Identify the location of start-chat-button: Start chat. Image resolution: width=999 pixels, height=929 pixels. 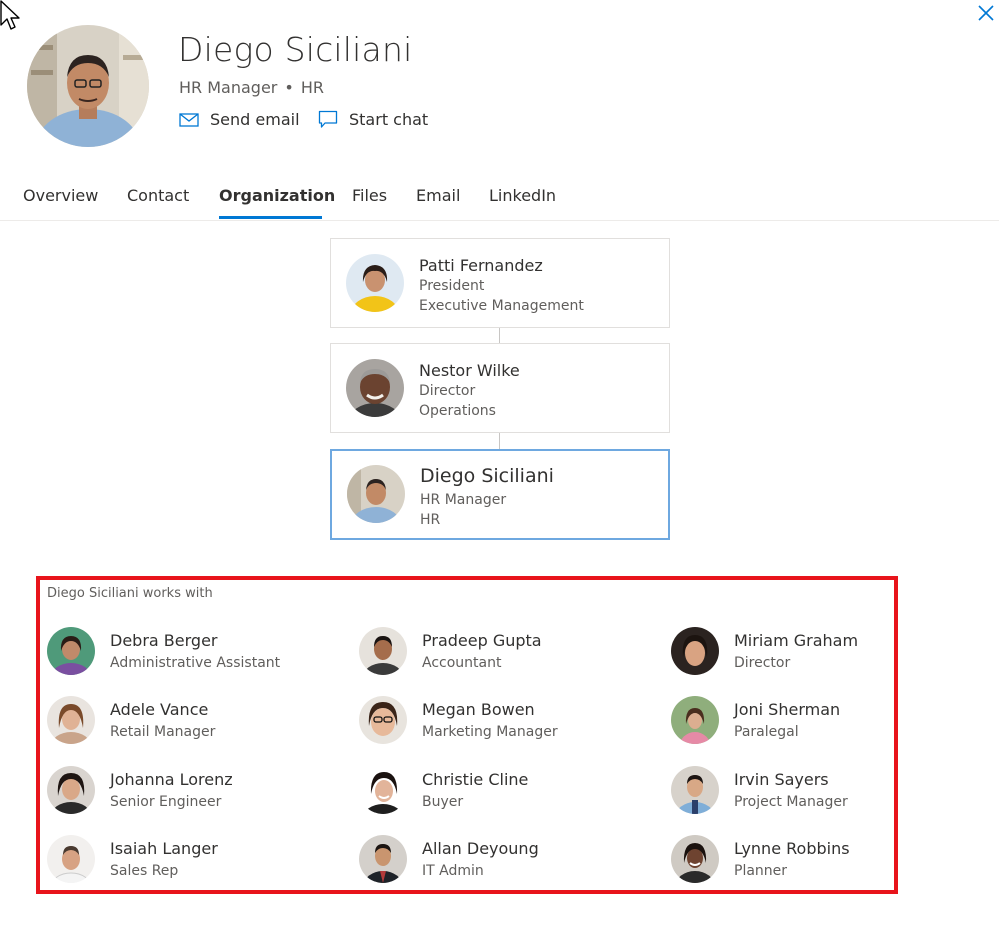
(373, 119).